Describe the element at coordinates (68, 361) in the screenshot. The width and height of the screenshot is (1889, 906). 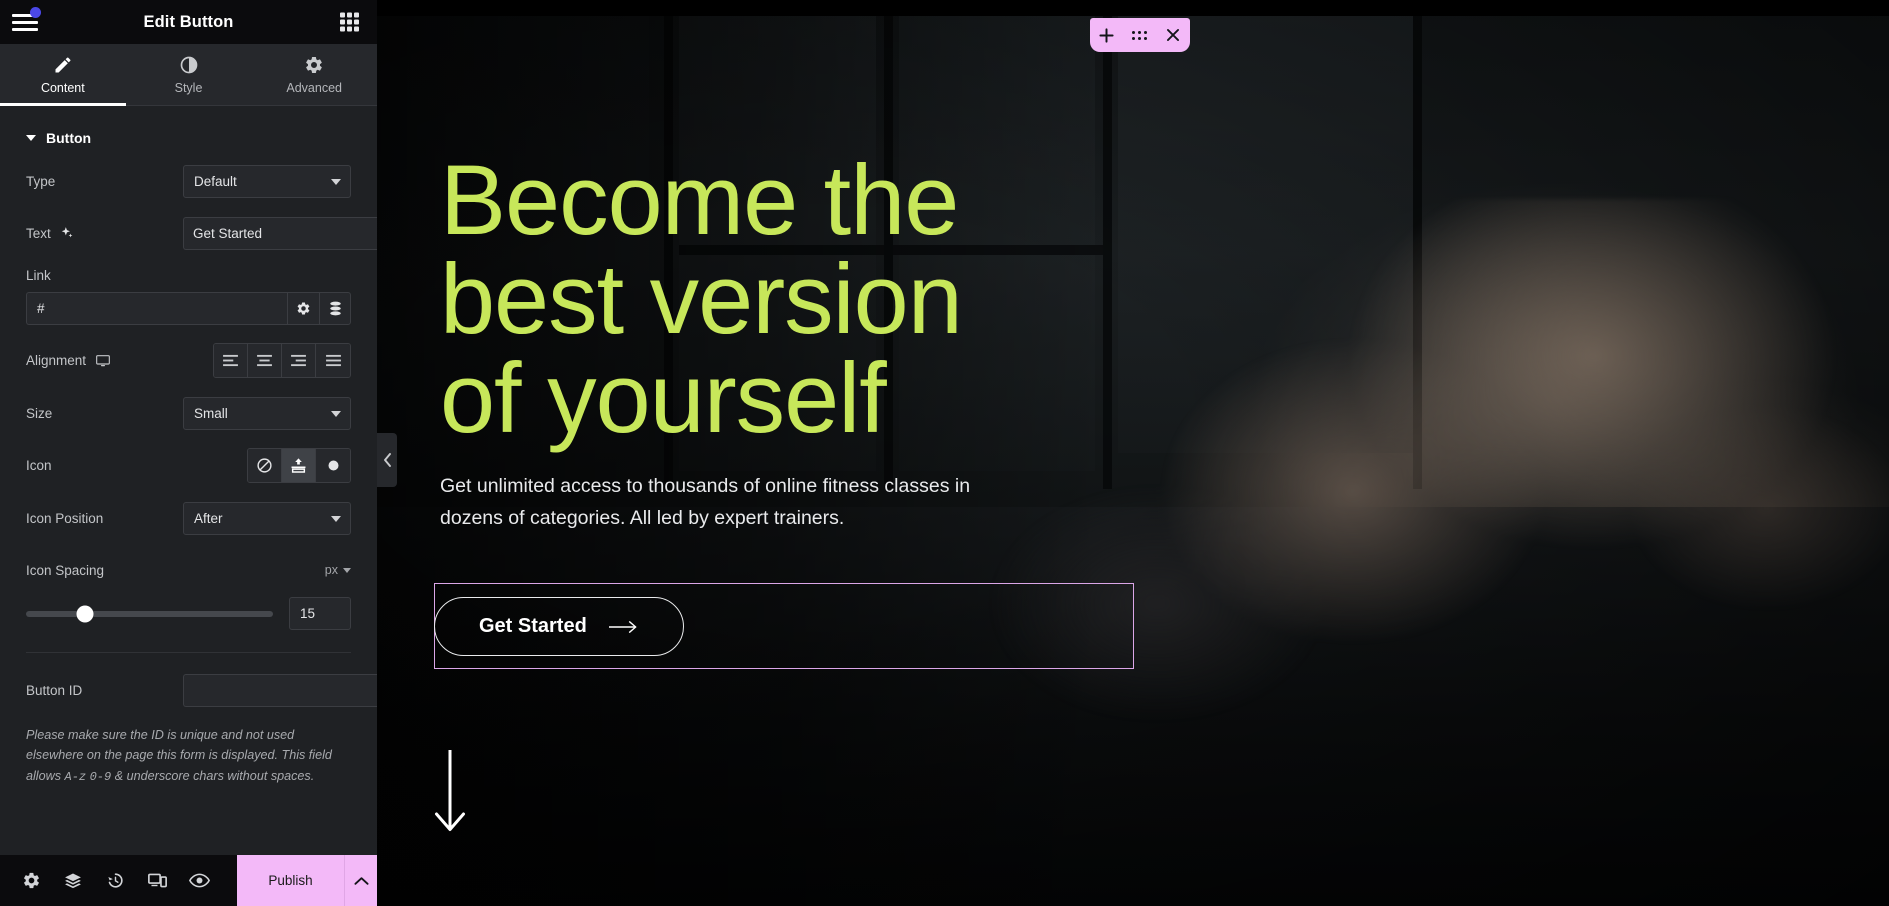
I see `alignment-label: Alignment` at that location.